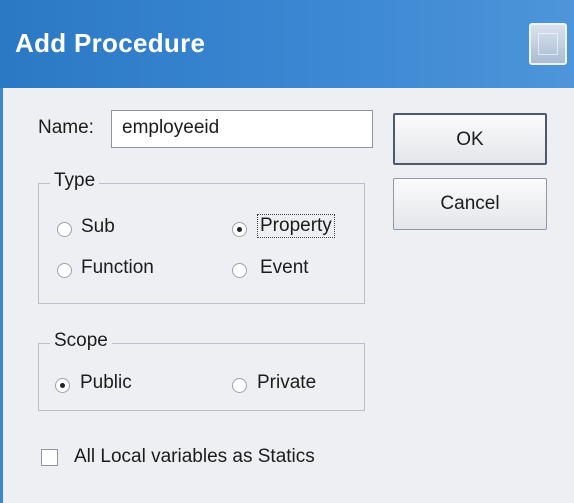  I want to click on radio-function, so click(64, 270).